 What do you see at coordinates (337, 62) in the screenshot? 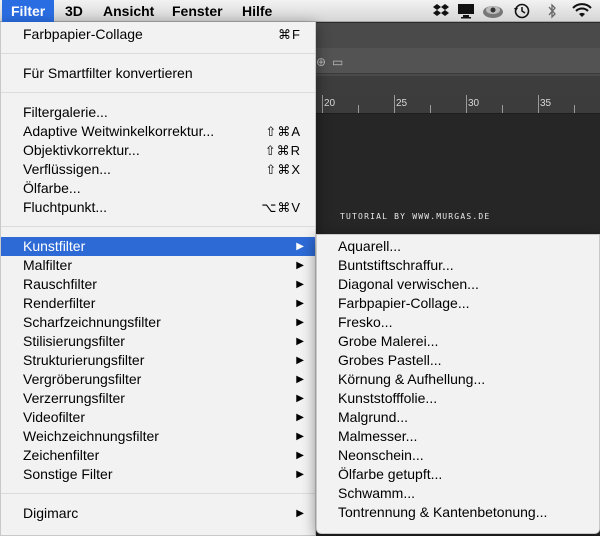
I see `video-icon: ▭` at bounding box center [337, 62].